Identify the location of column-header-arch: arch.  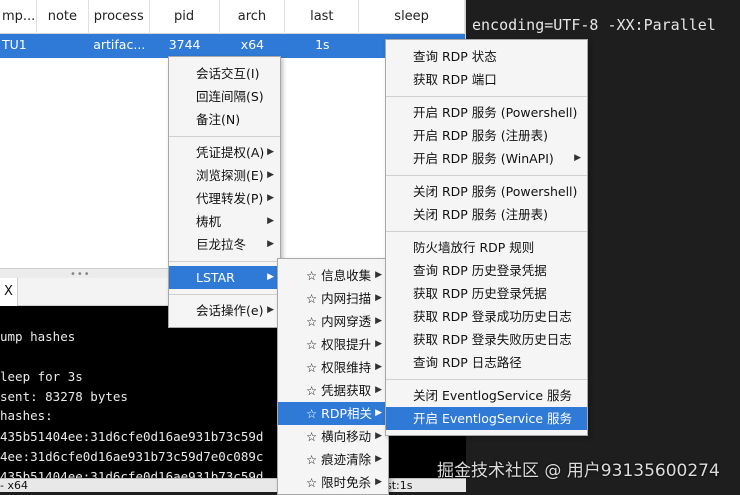
(253, 17).